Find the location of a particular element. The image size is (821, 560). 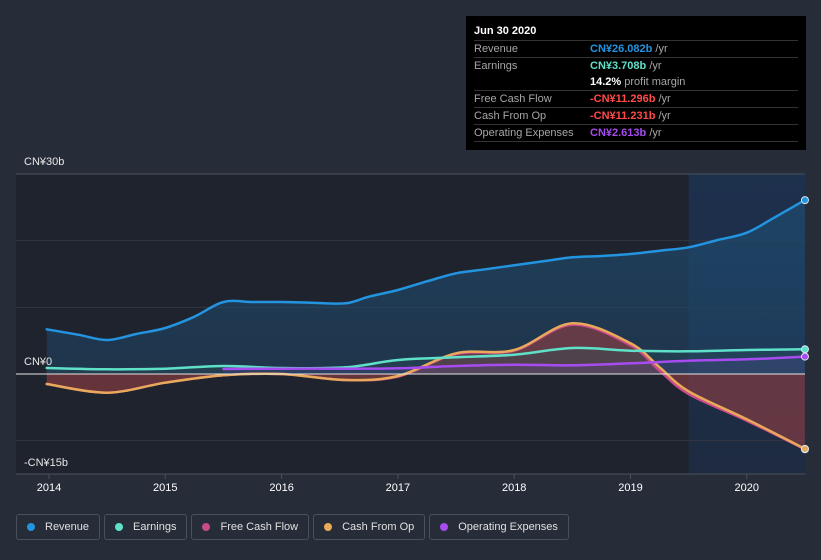

tooltip-row: Revenue CN¥26.082b /yr is located at coordinates (636, 49).